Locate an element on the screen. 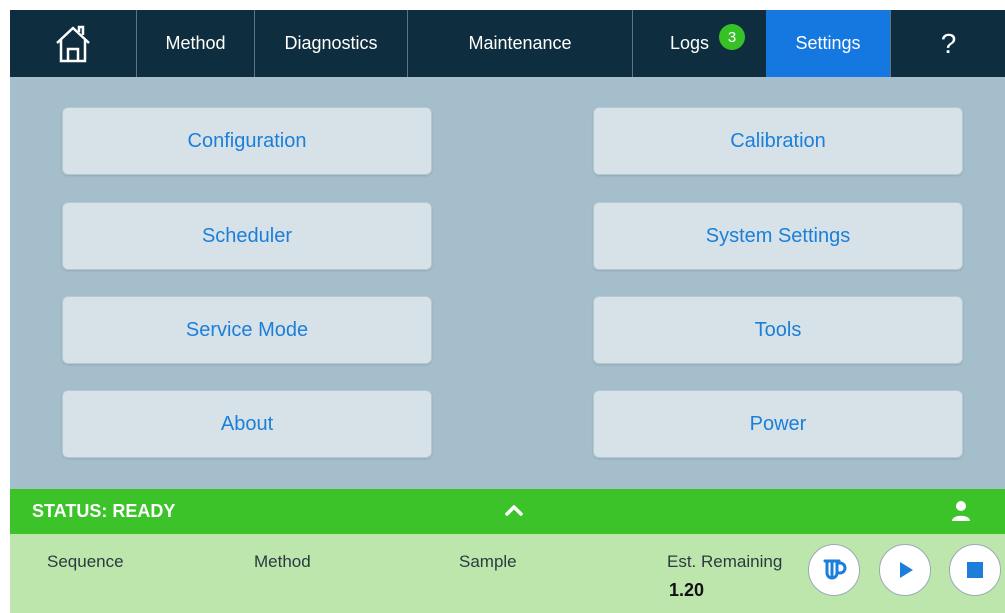  service-mode-label: Service Mode is located at coordinates (247, 329).